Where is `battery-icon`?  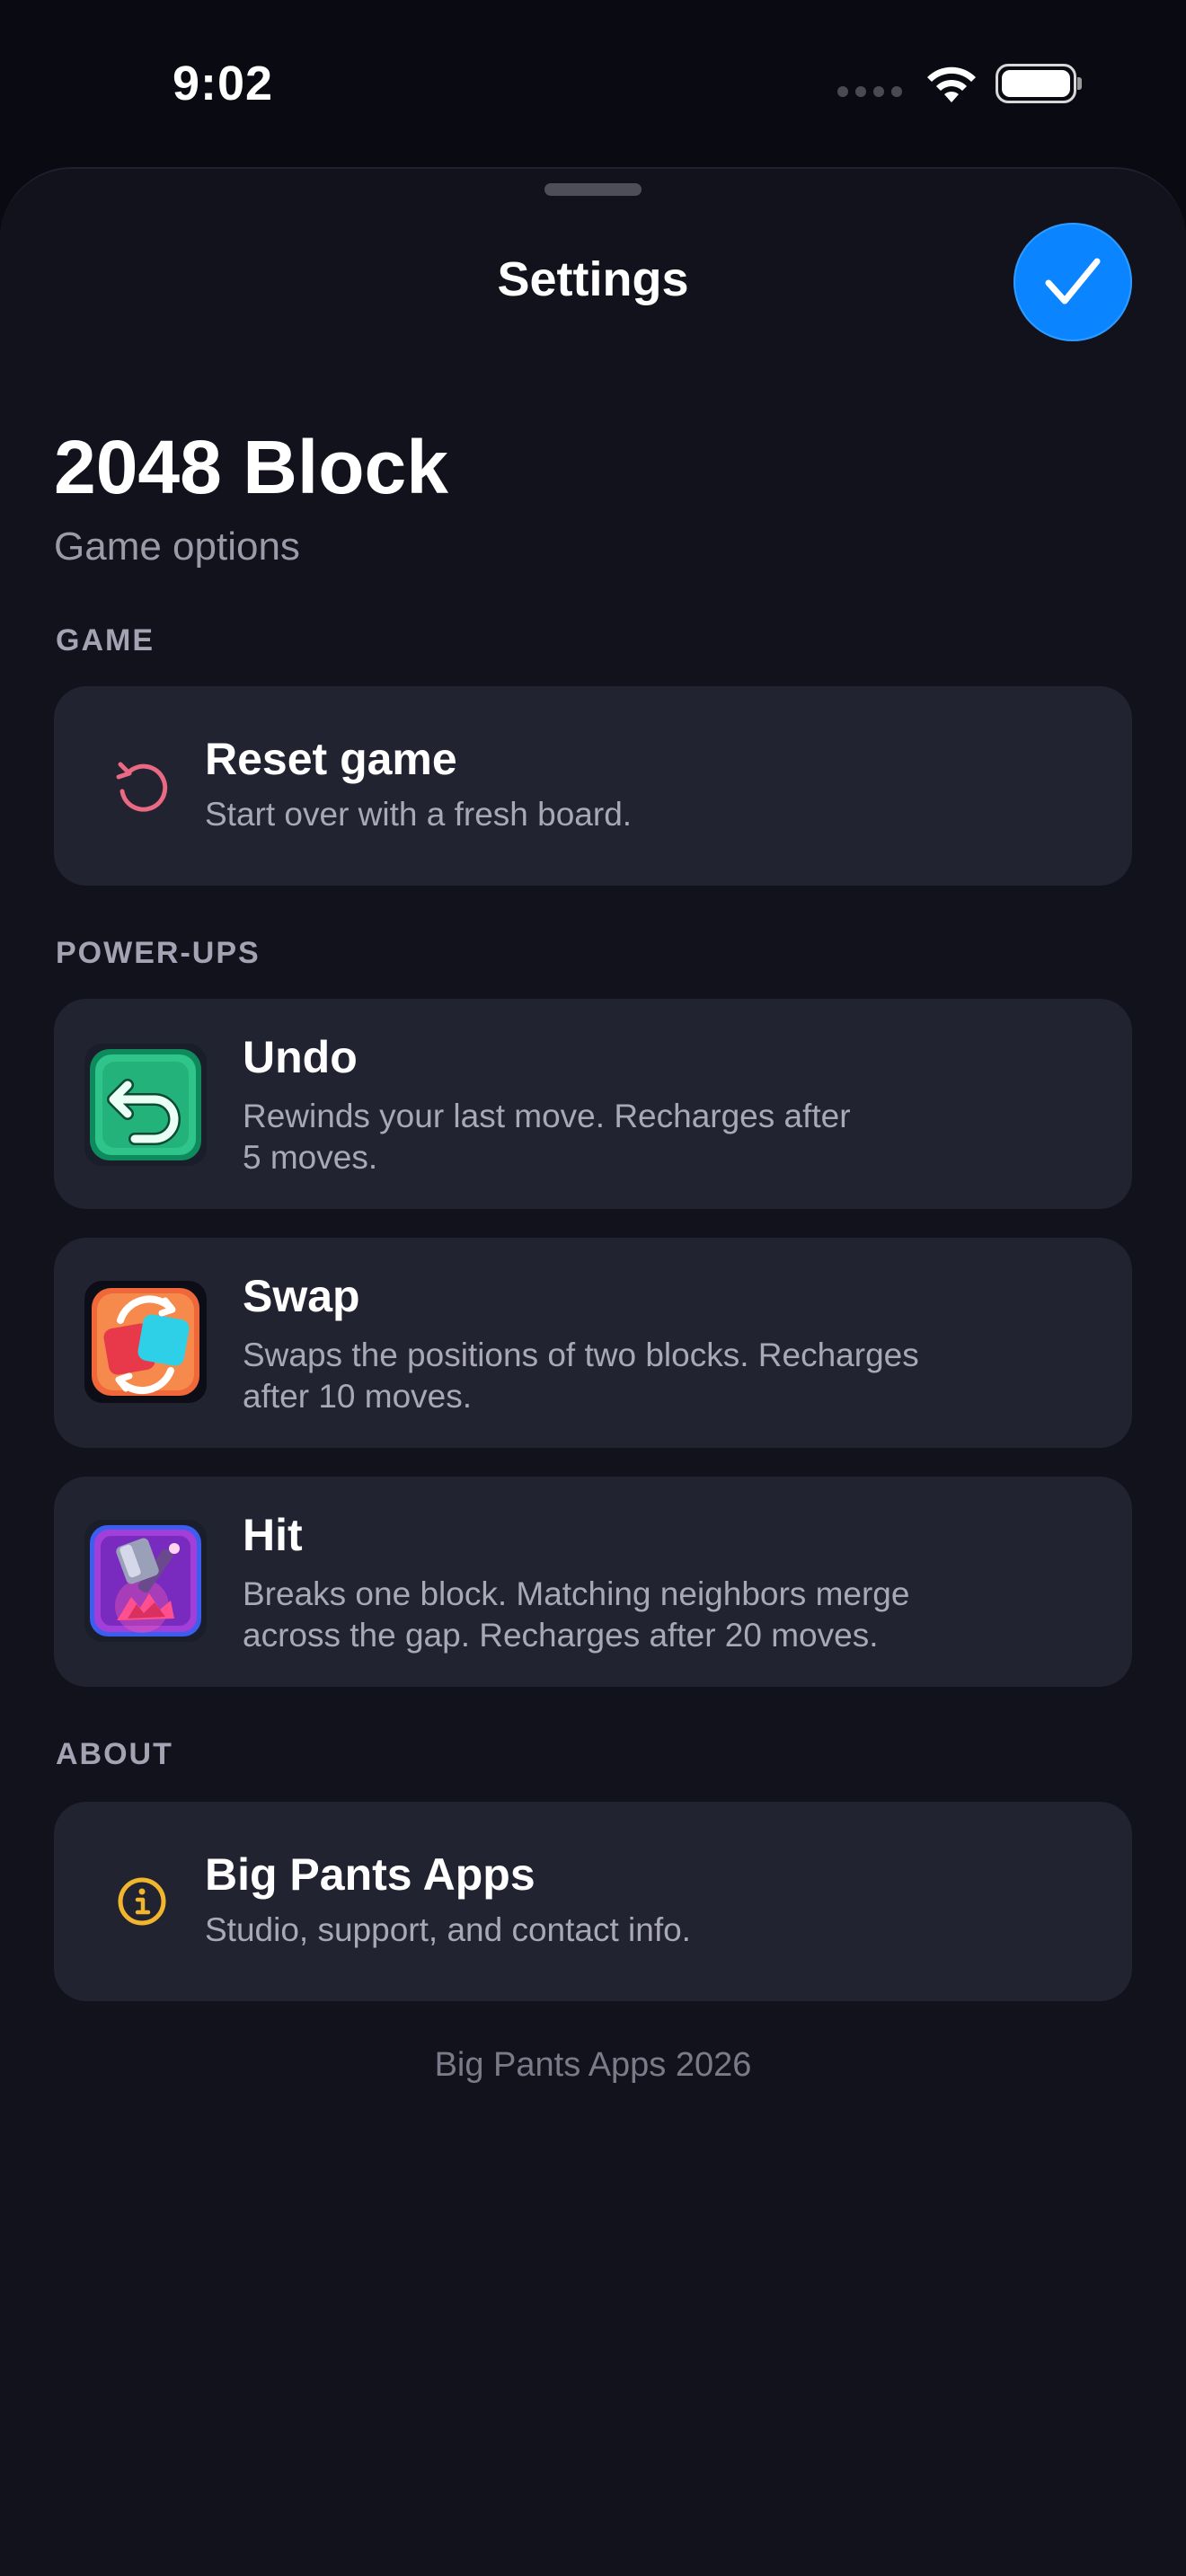 battery-icon is located at coordinates (1039, 83).